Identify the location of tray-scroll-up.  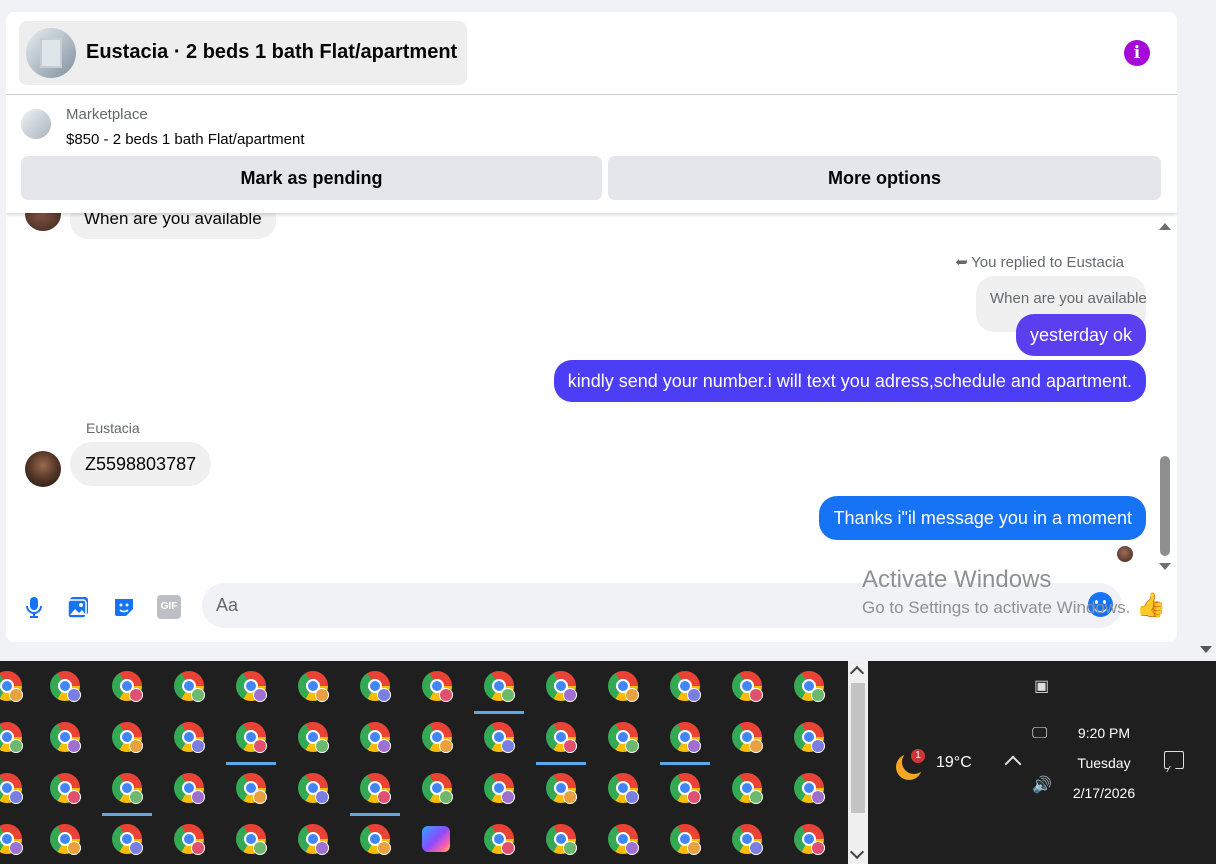
(857, 673).